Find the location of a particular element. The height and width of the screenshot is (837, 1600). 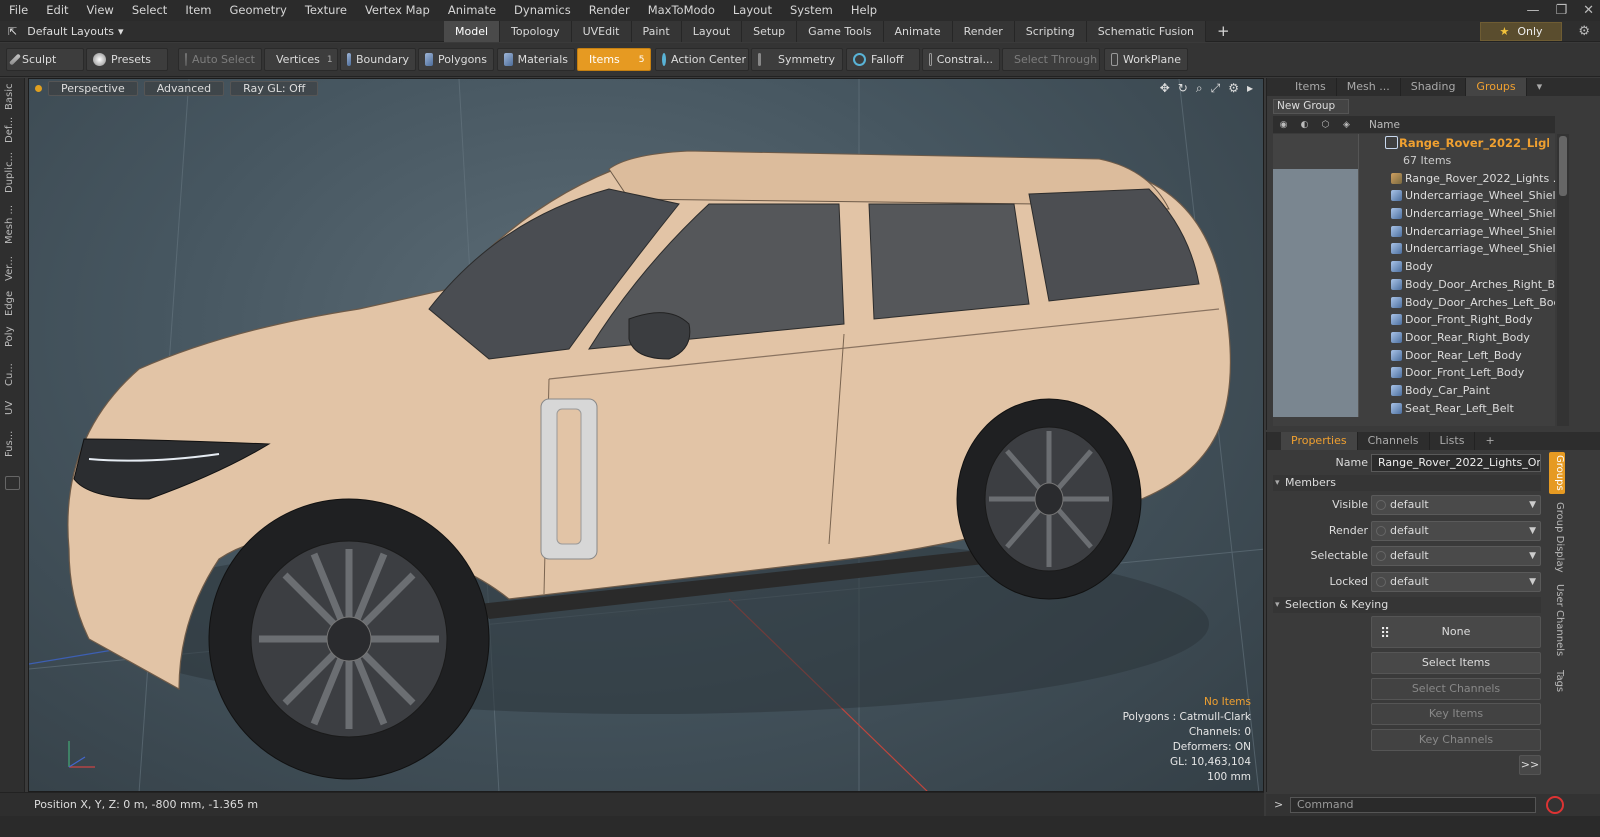

scrollbar-thumb is located at coordinates (1563, 166).